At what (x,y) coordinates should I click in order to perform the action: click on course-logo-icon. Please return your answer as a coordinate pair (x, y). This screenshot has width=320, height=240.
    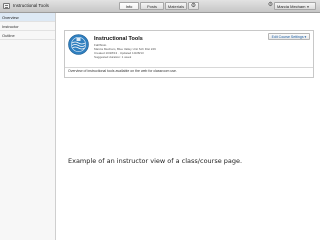
    Looking at the image, I should click on (78, 44).